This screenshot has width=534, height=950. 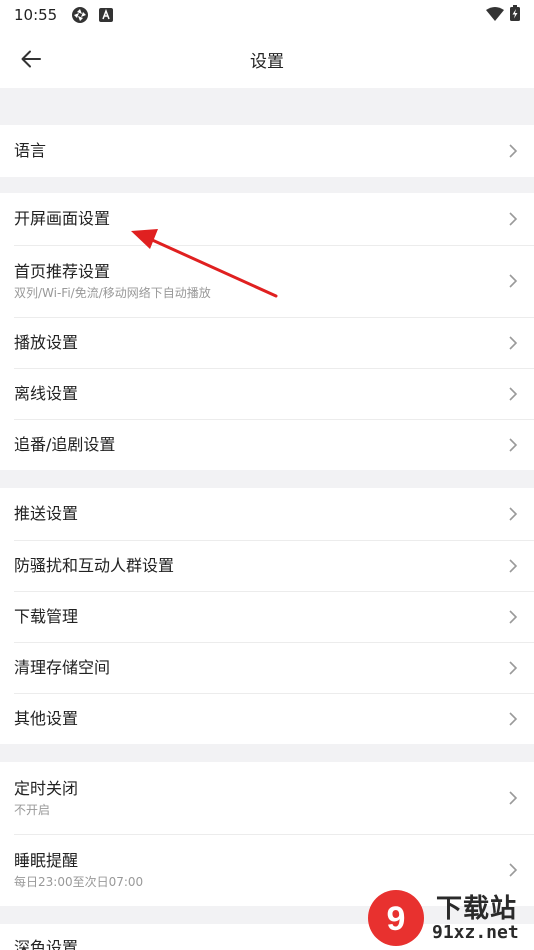 I want to click on settings-section-language: 语言, so click(x=267, y=151).